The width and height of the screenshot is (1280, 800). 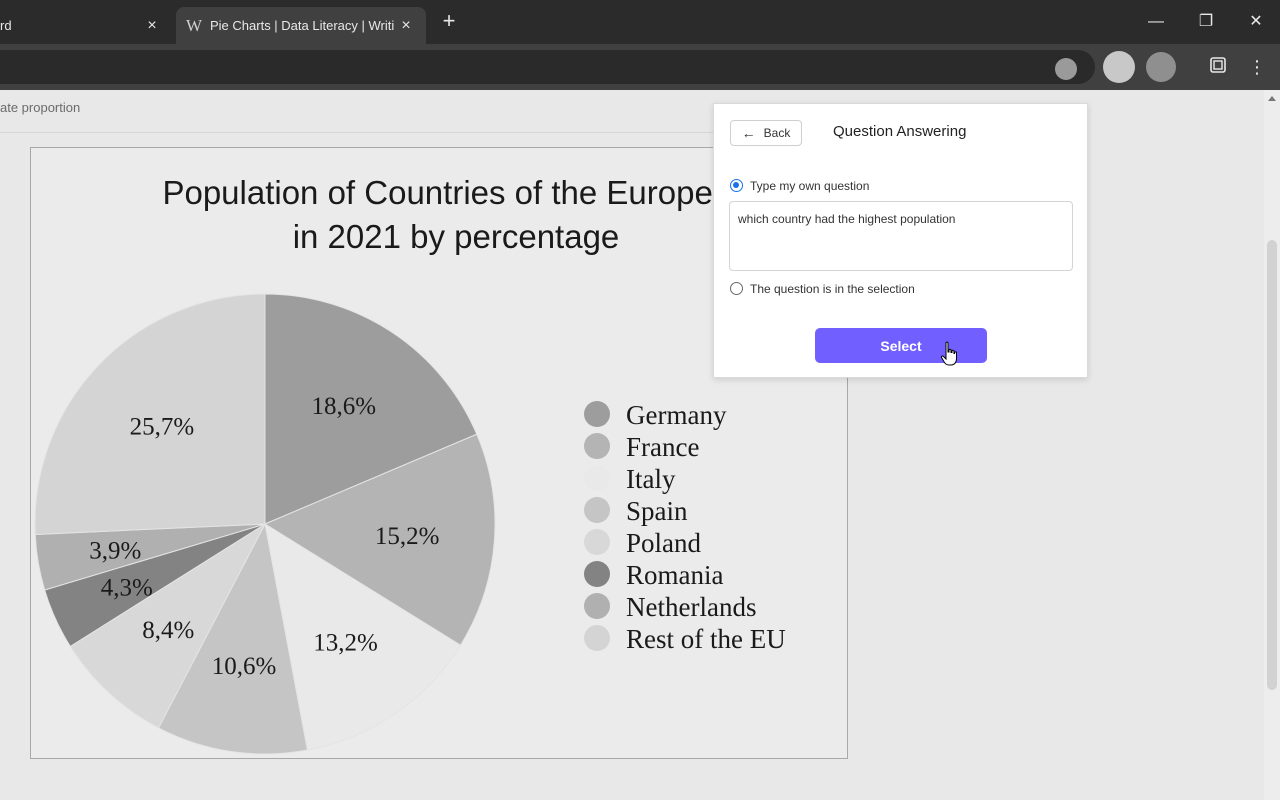 I want to click on question-input: which country had the highest population, so click(x=901, y=236).